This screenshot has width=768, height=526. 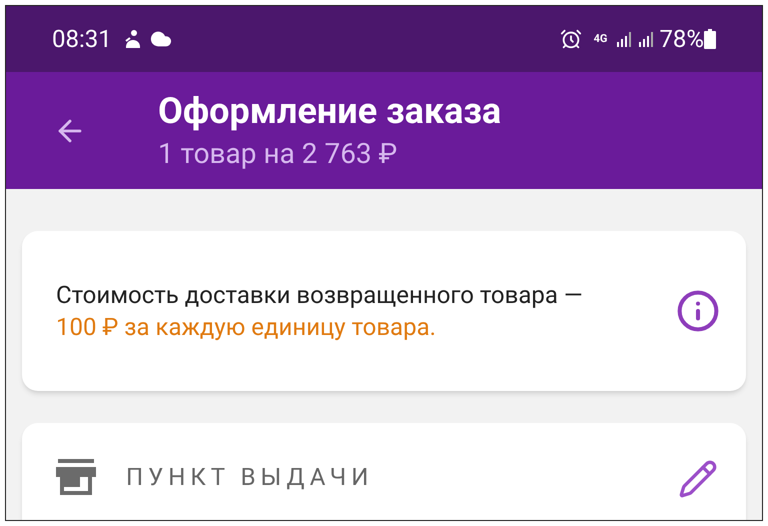 I want to click on edit-icon, so click(x=698, y=479).